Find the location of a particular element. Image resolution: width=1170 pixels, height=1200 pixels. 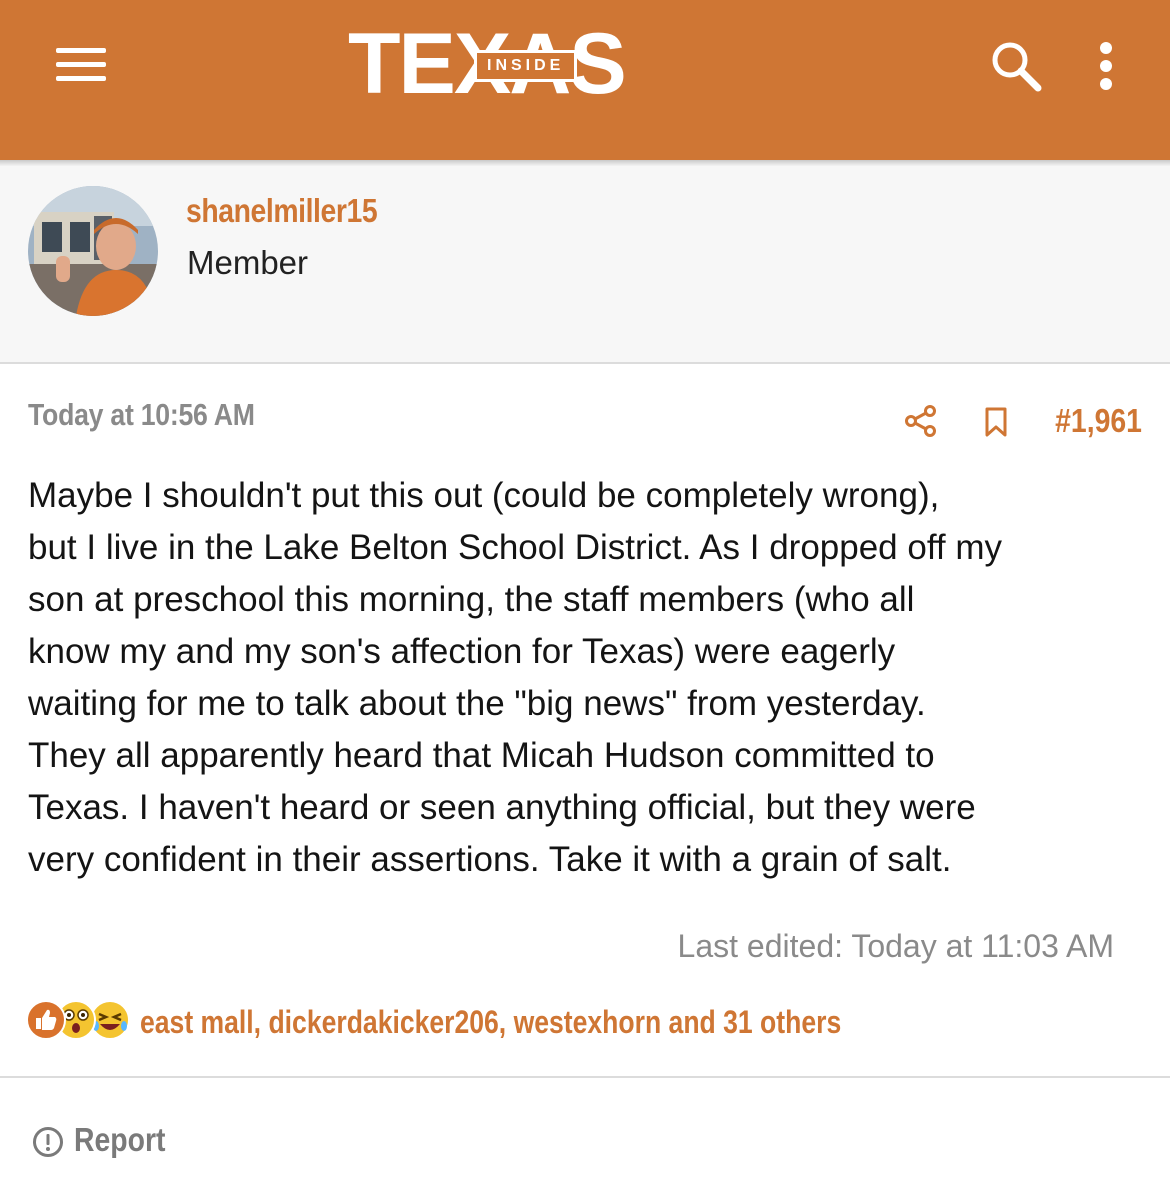

user-title: Member is located at coordinates (248, 262).